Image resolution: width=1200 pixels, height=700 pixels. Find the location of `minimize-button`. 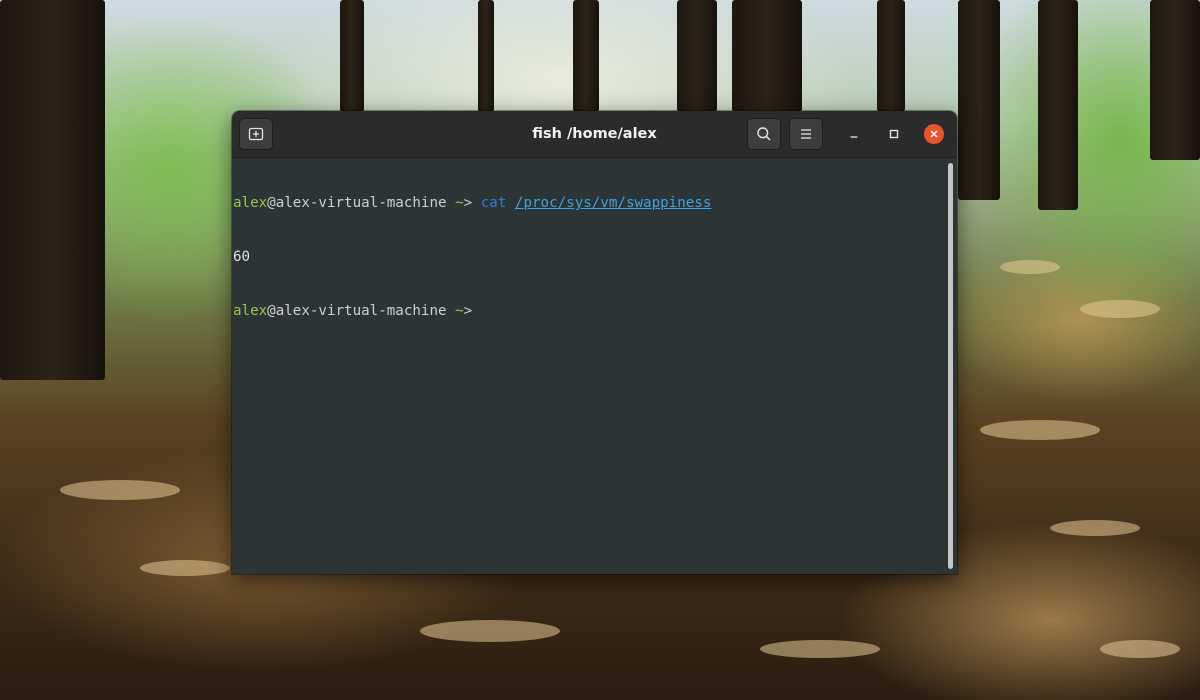

minimize-button is located at coordinates (854, 134).